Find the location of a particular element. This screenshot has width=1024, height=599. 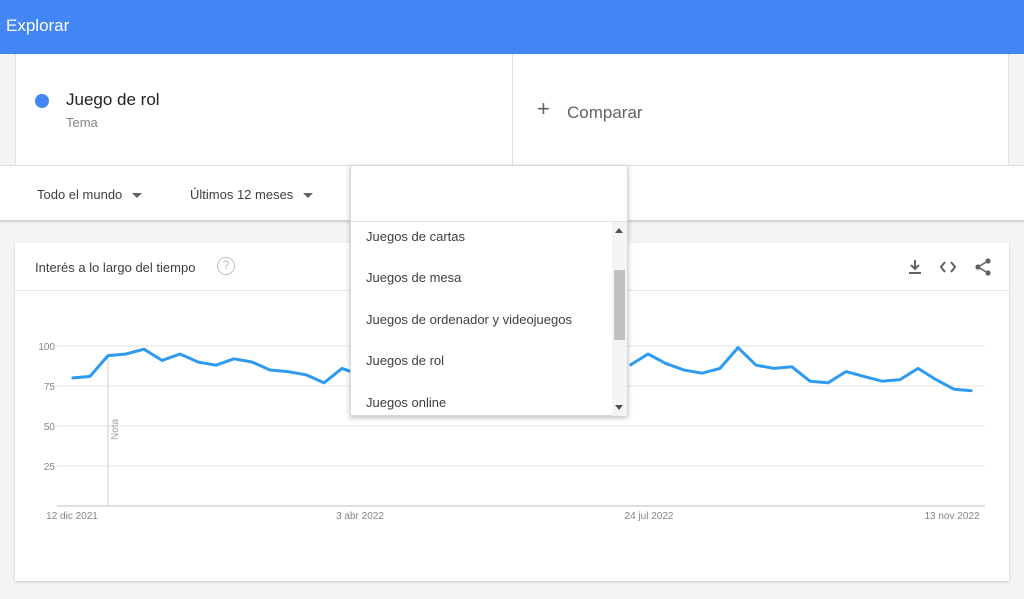

x-tick-label: 24 jul 2022 is located at coordinates (649, 516).